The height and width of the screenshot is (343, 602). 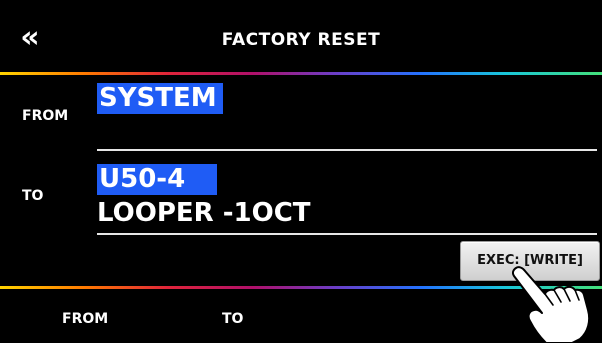 What do you see at coordinates (551, 304) in the screenshot?
I see `pointing-hand-icon` at bounding box center [551, 304].